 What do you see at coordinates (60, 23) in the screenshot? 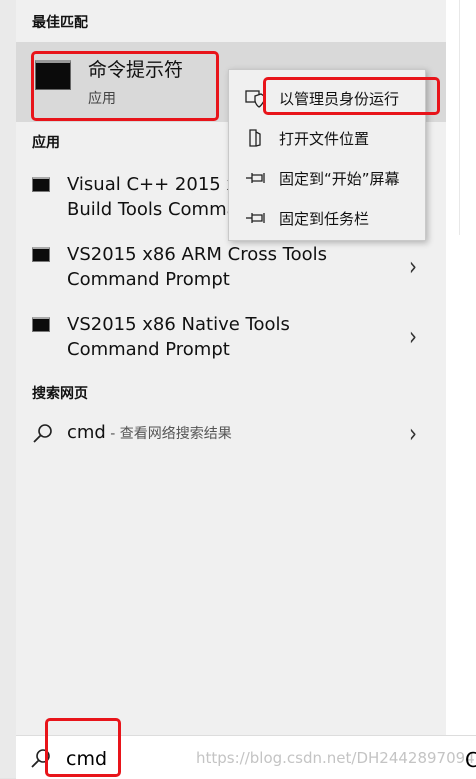
I see `section-best-match: 最佳匹配` at bounding box center [60, 23].